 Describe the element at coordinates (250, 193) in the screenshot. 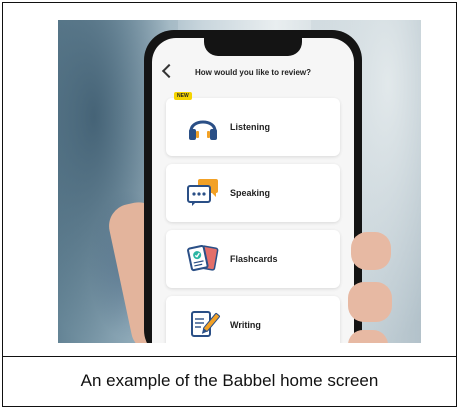

I see `review-option-label: Speaking` at that location.